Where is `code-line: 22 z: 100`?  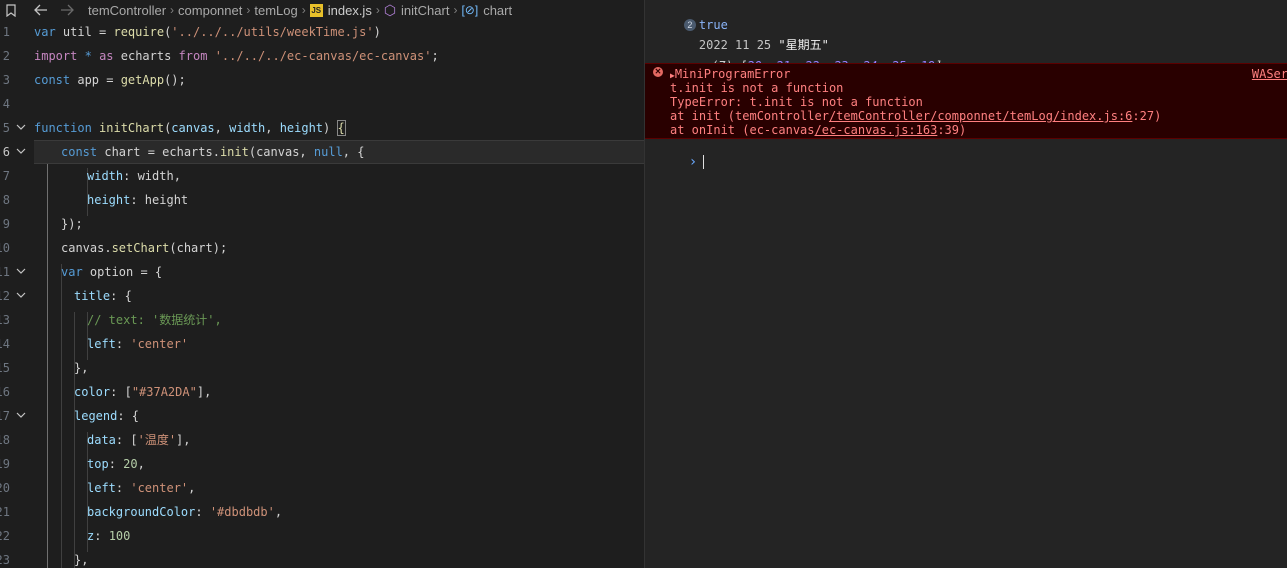
code-line: 22 z: 100 is located at coordinates (322, 536).